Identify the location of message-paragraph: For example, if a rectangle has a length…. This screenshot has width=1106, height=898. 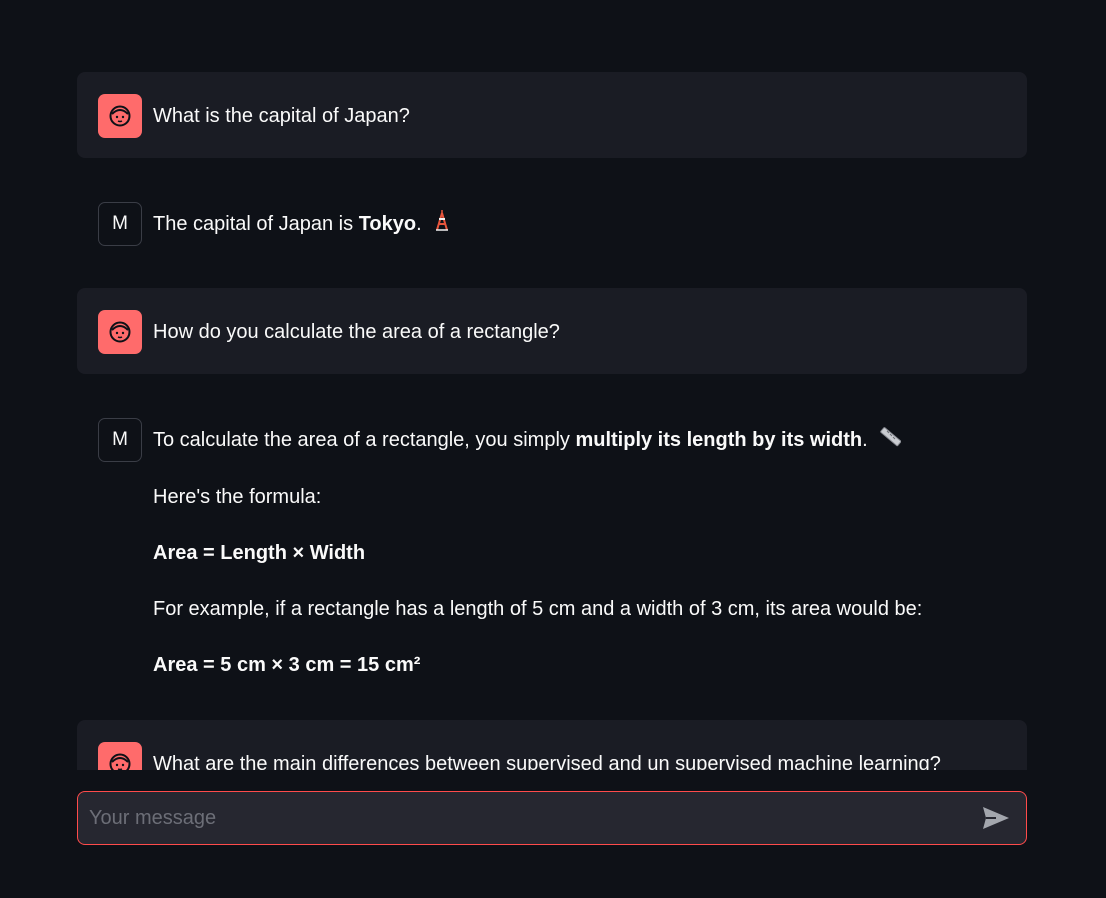
(538, 609).